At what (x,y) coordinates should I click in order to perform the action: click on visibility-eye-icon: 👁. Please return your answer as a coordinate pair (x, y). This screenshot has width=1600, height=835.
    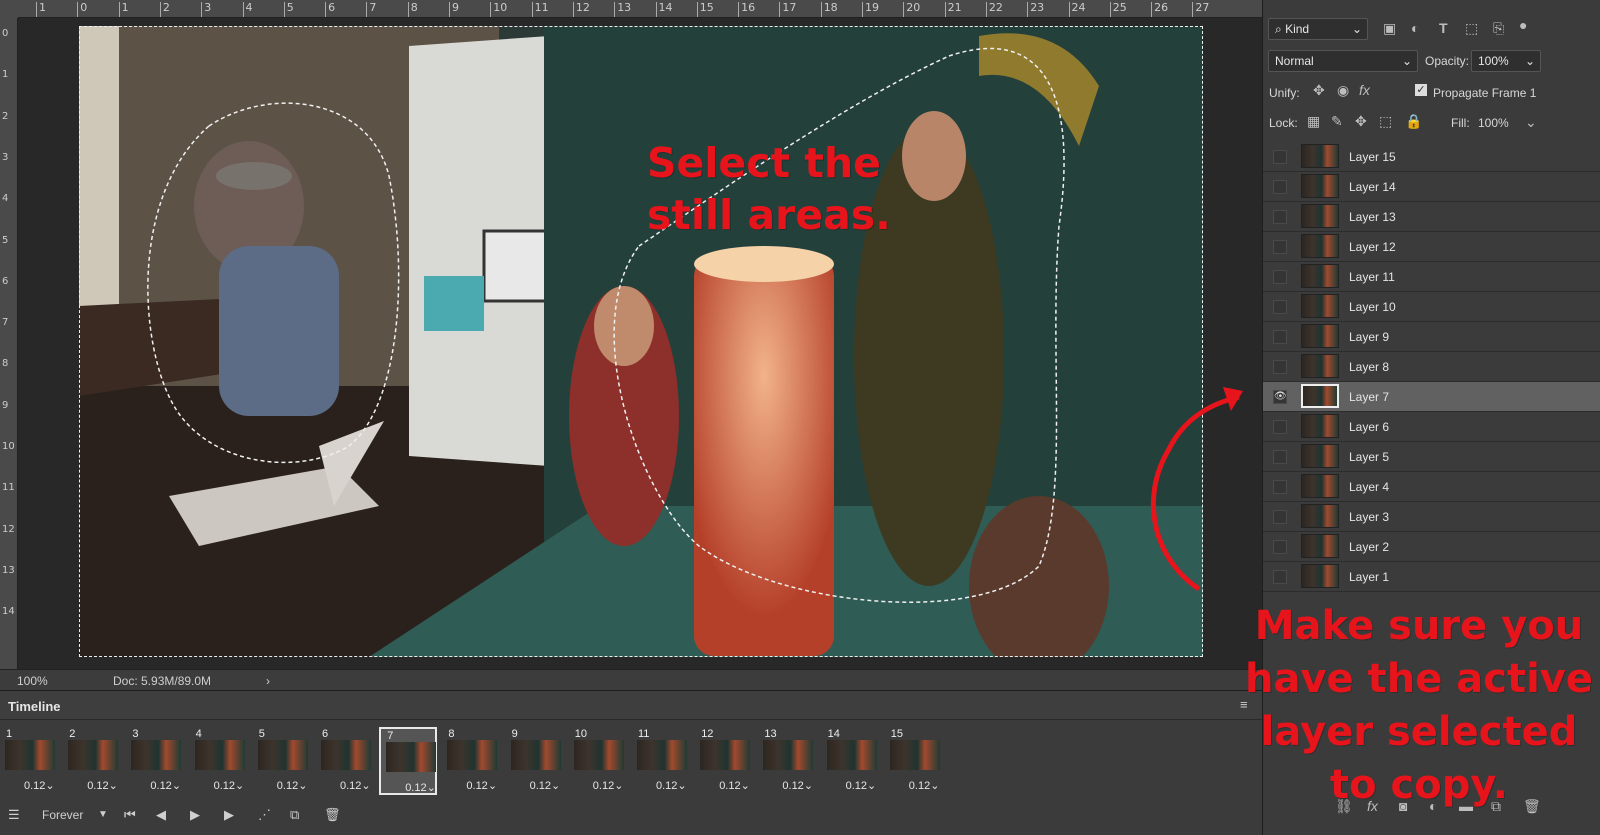
    Looking at the image, I should click on (1280, 397).